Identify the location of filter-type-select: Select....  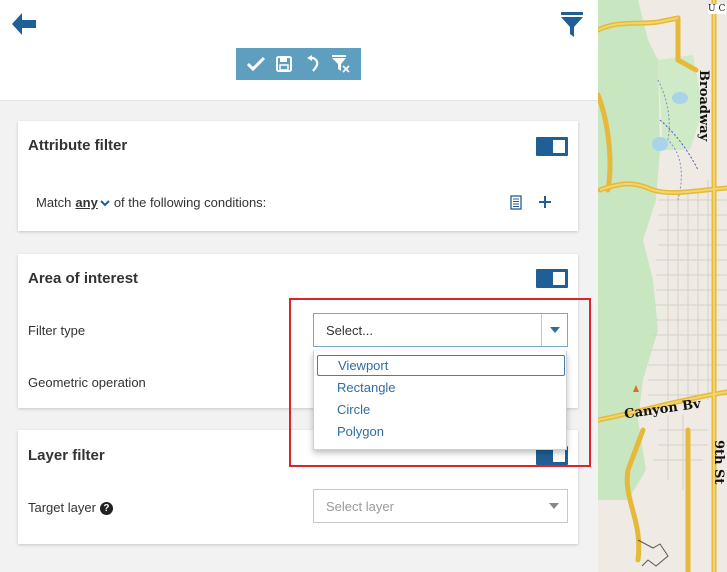
(440, 330).